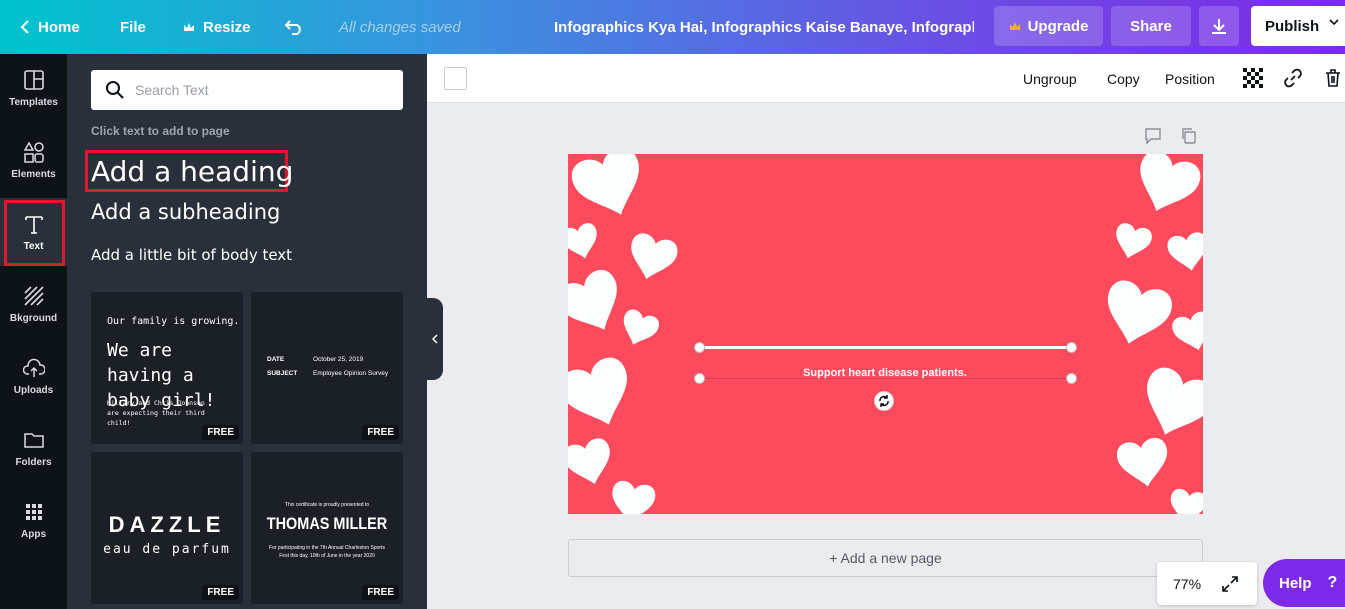 This screenshot has width=1345, height=609. I want to click on undo-icon, so click(292, 27).